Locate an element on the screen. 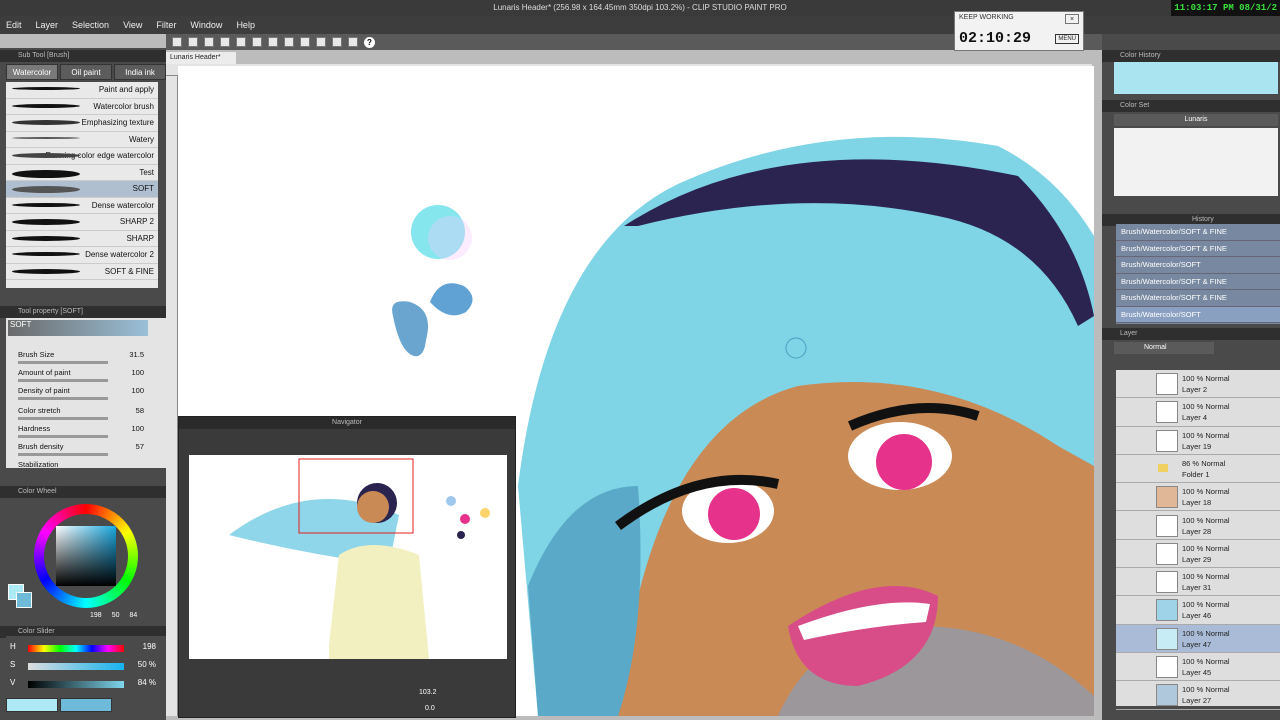 Image resolution: width=1280 pixels, height=720 pixels. layer-row: 100 % Normal Layer 29 is located at coordinates (1198, 554).